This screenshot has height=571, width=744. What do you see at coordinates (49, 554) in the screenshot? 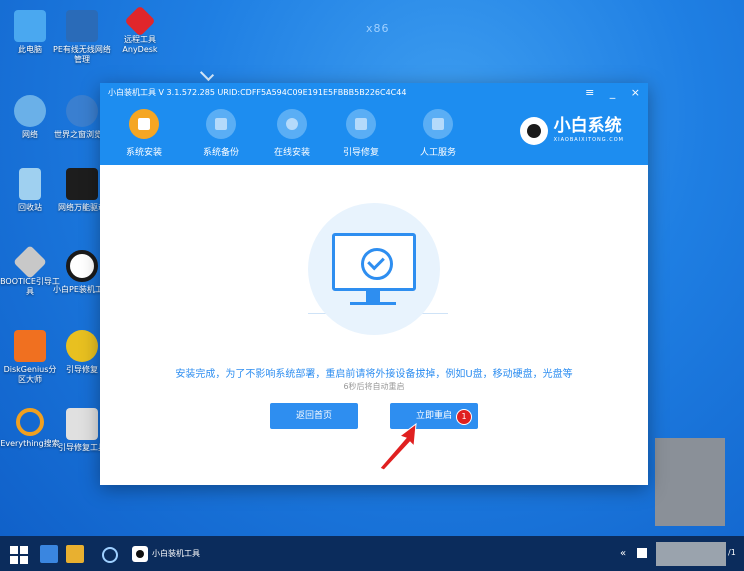
I see `desktop-show-icon` at bounding box center [49, 554].